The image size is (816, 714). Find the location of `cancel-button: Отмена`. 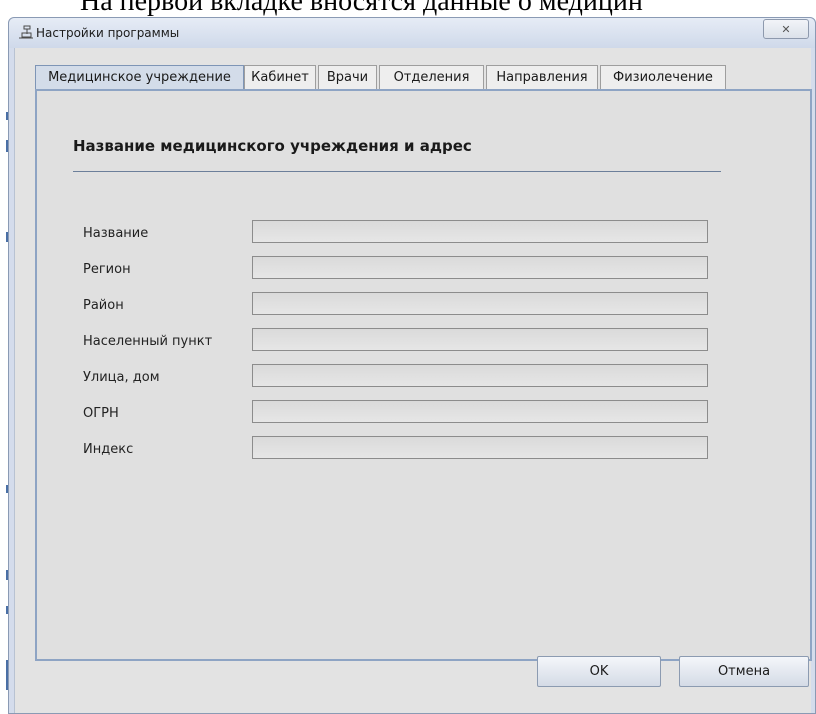

cancel-button: Отмена is located at coordinates (744, 671).